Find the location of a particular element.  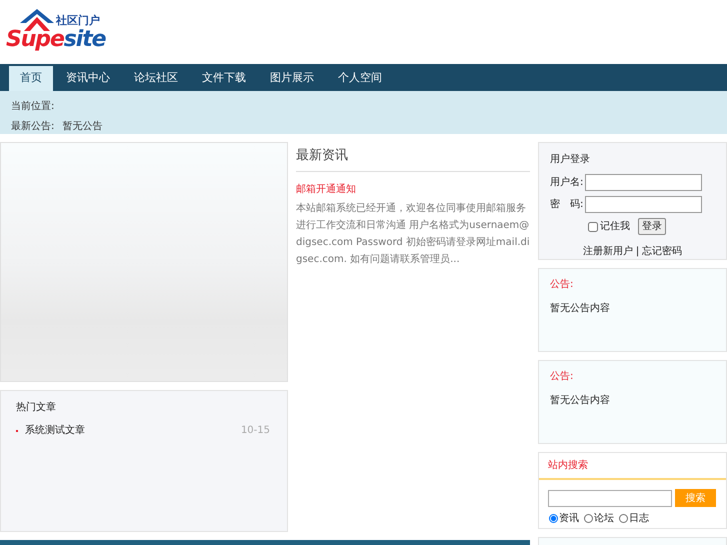

nav-tab: 资讯中心 is located at coordinates (88, 78).